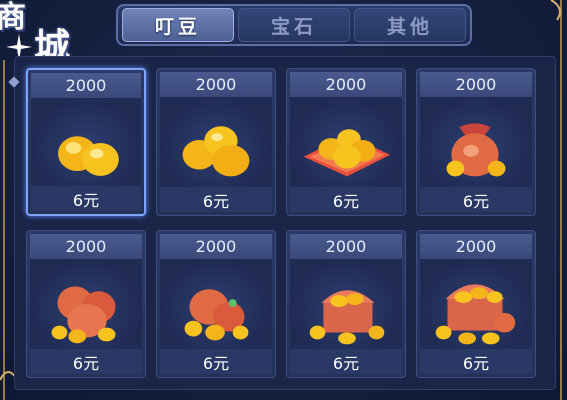  I want to click on money-pouch-icon, so click(476, 143).